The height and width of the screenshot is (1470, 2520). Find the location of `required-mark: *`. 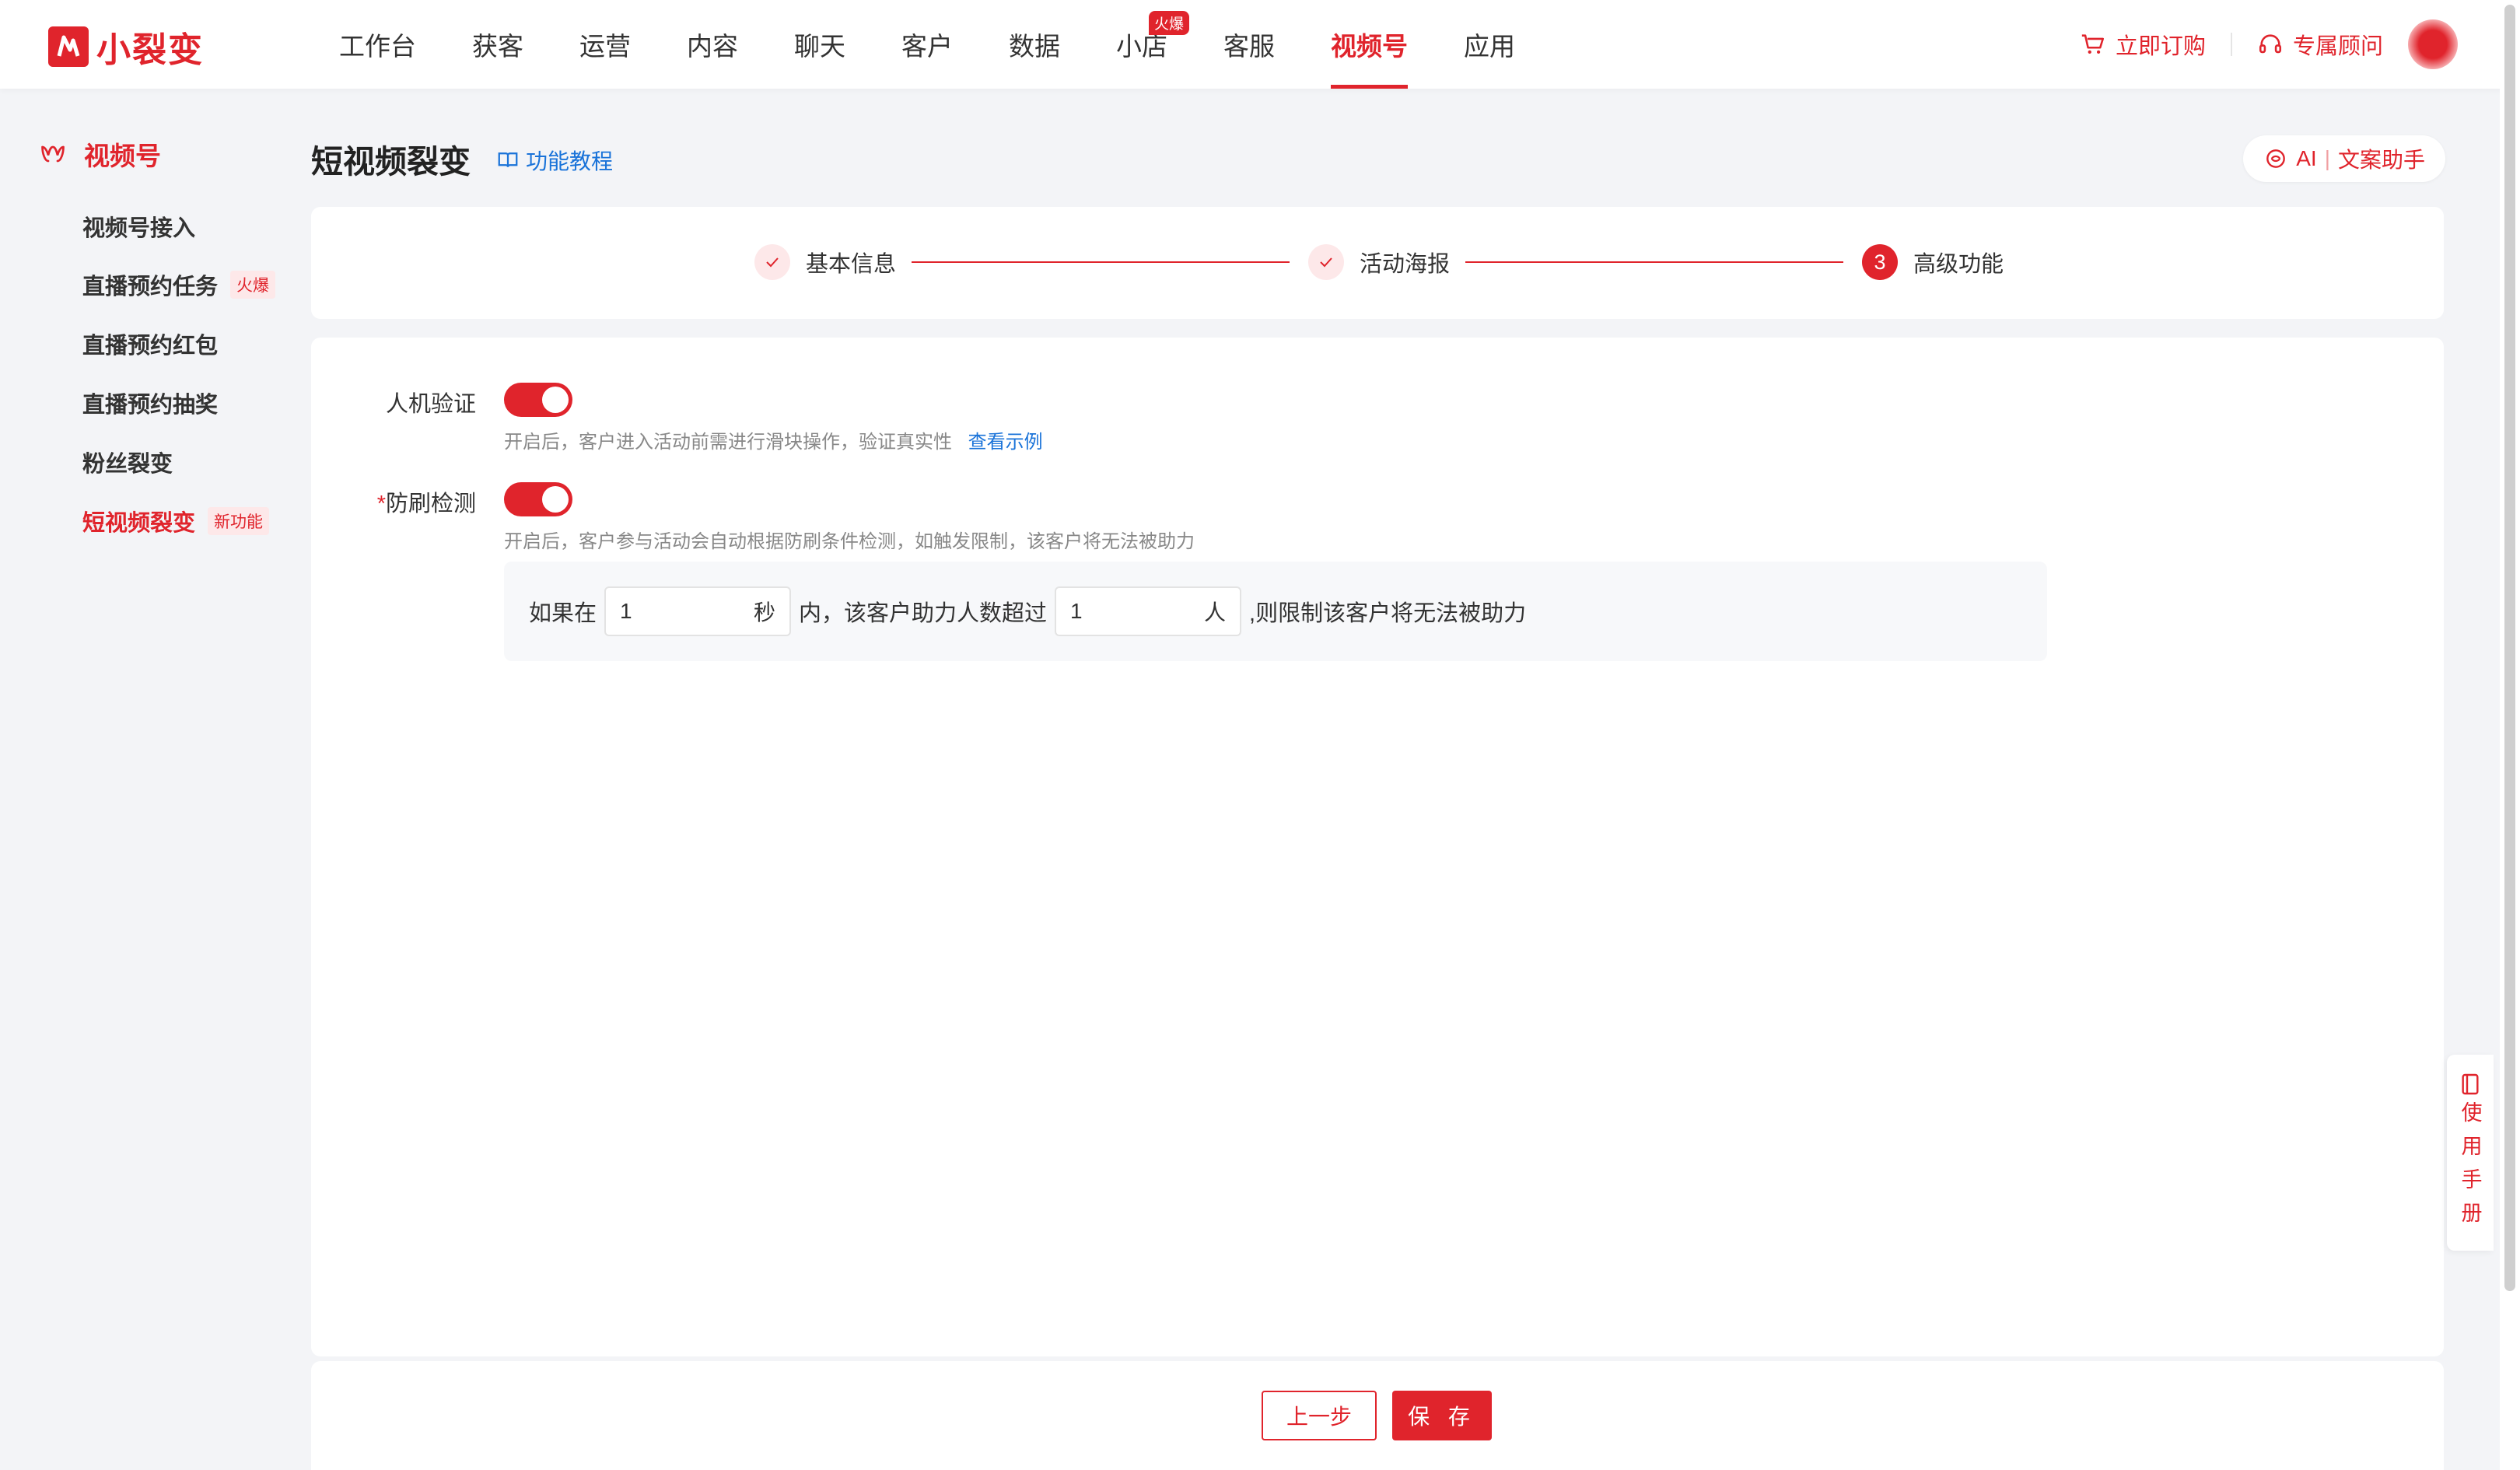

required-mark: * is located at coordinates (381, 504).